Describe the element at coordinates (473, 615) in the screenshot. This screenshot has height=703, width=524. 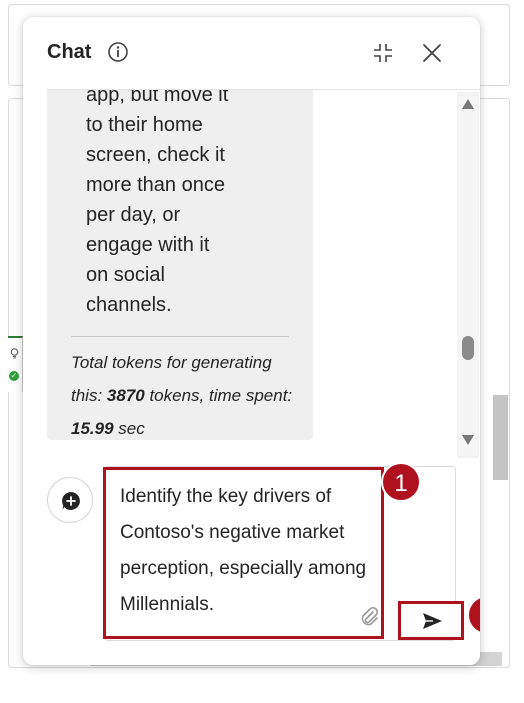
I see `step-badge-2: 2` at that location.